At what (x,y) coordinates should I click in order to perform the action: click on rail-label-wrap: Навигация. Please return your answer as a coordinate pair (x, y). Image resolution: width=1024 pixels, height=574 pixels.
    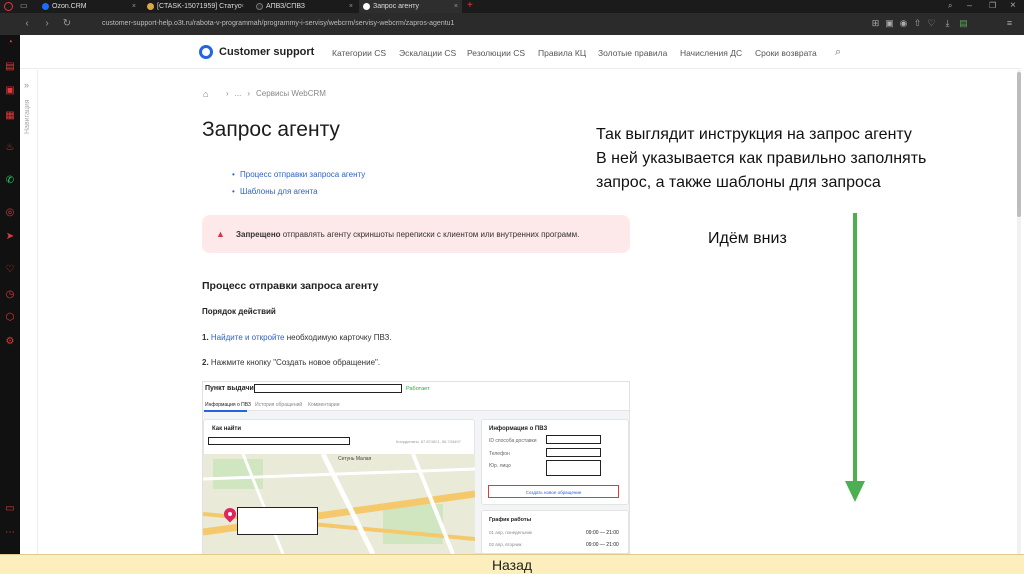
    Looking at the image, I should click on (29, 119).